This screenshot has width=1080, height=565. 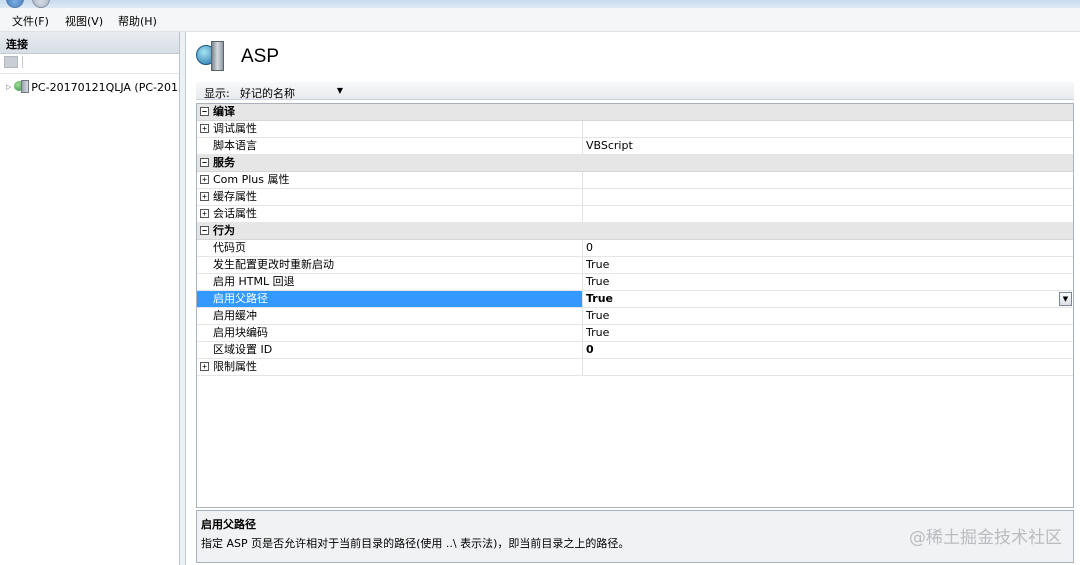 What do you see at coordinates (540, 4) in the screenshot?
I see `title-bar` at bounding box center [540, 4].